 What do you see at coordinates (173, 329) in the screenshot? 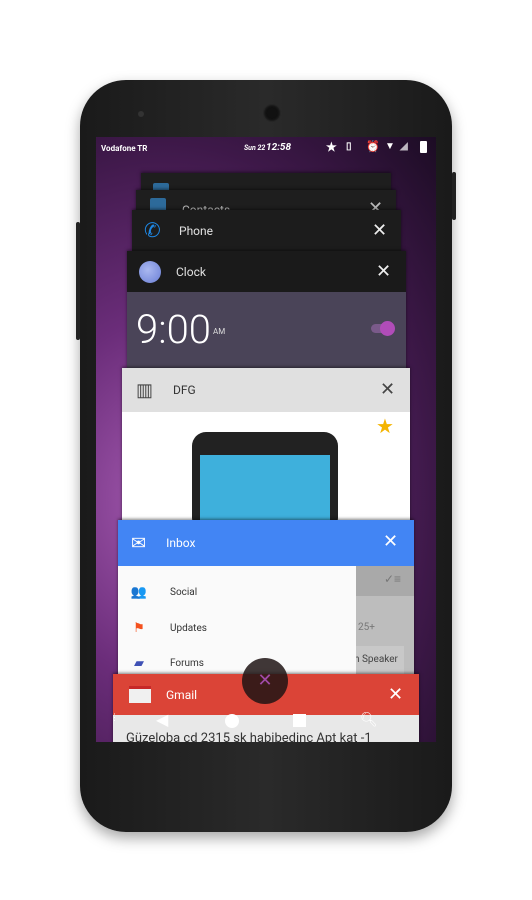
I see `alarm-time: 9:00` at bounding box center [173, 329].